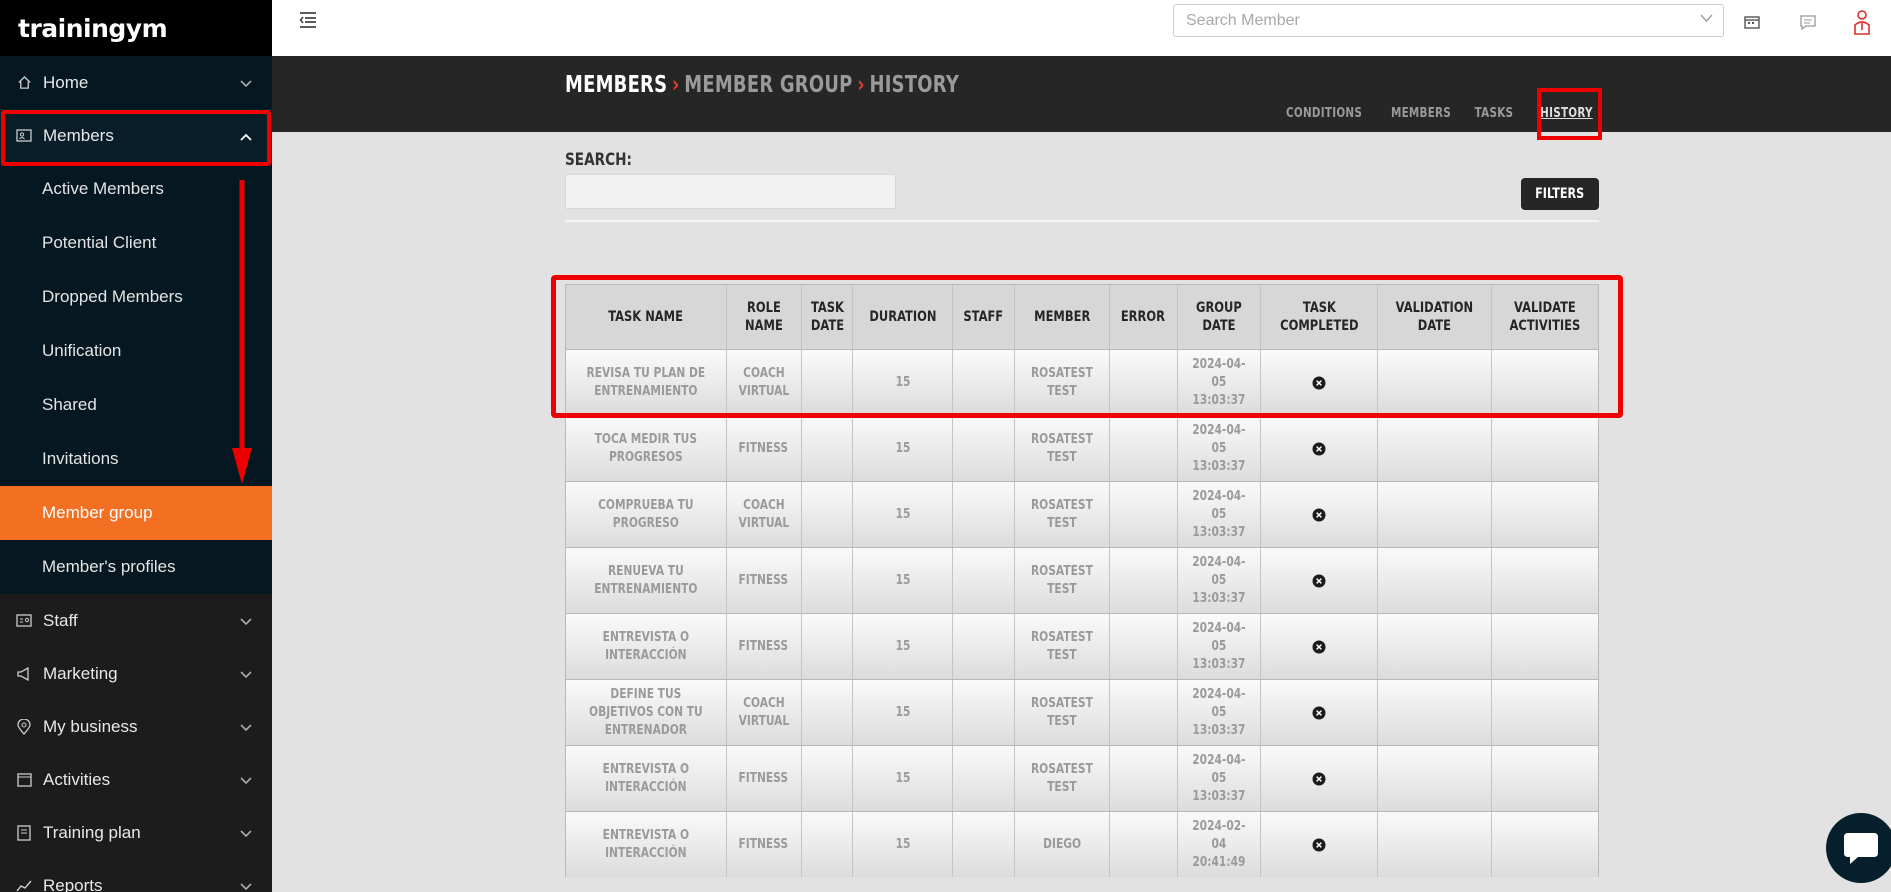  I want to click on cell-text: COACH VIRTUAL, so click(763, 712).